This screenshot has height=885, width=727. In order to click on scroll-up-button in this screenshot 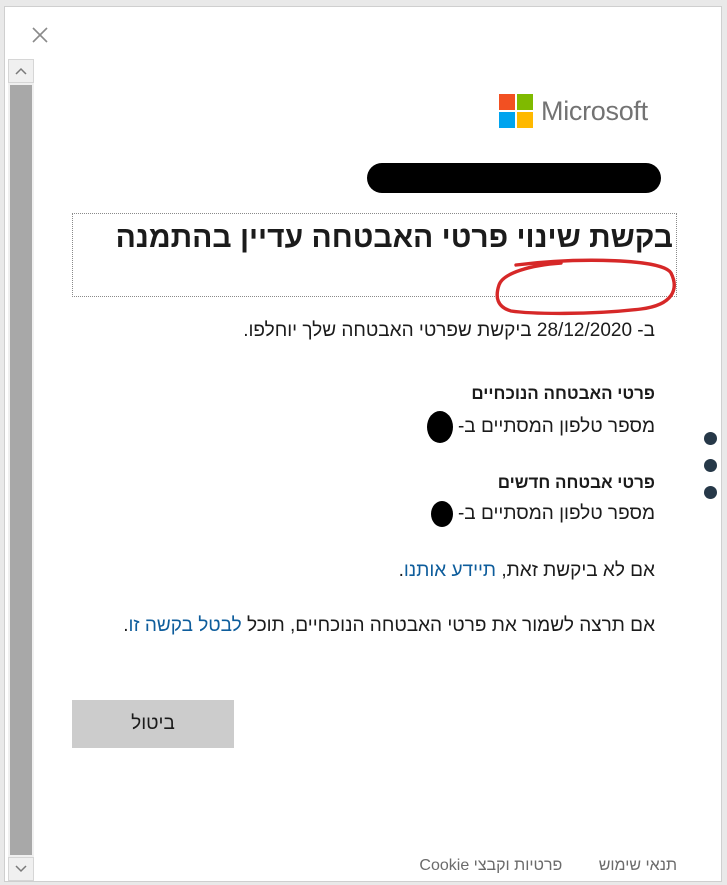, I will do `click(21, 71)`.